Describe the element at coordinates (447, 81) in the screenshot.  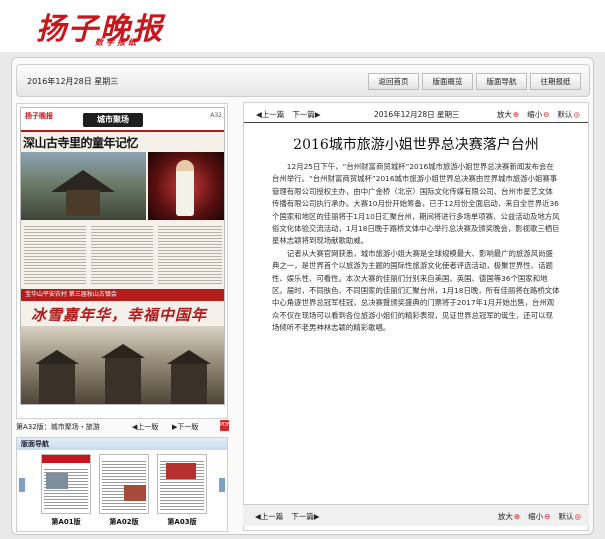
I see `overview-button: 版面概览` at that location.